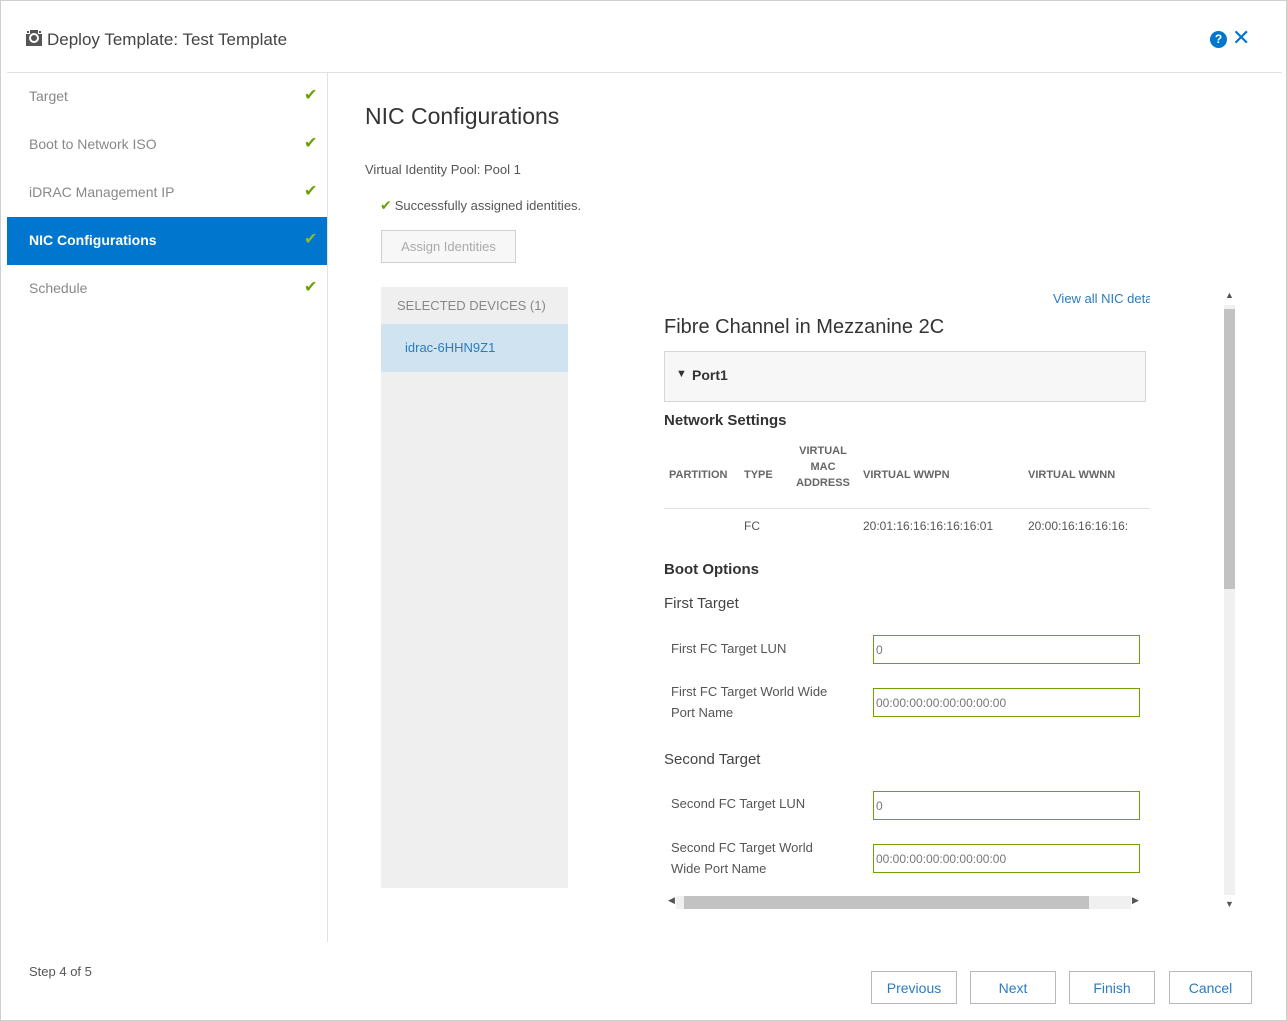  Describe the element at coordinates (1006, 858) in the screenshot. I see `second-fc-target-wwpn-input` at that location.